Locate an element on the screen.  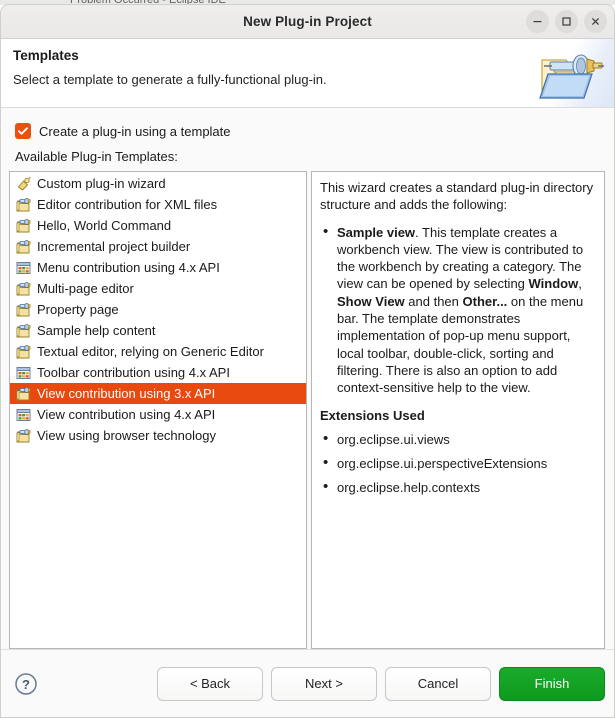
minimize-button is located at coordinates (537, 21).